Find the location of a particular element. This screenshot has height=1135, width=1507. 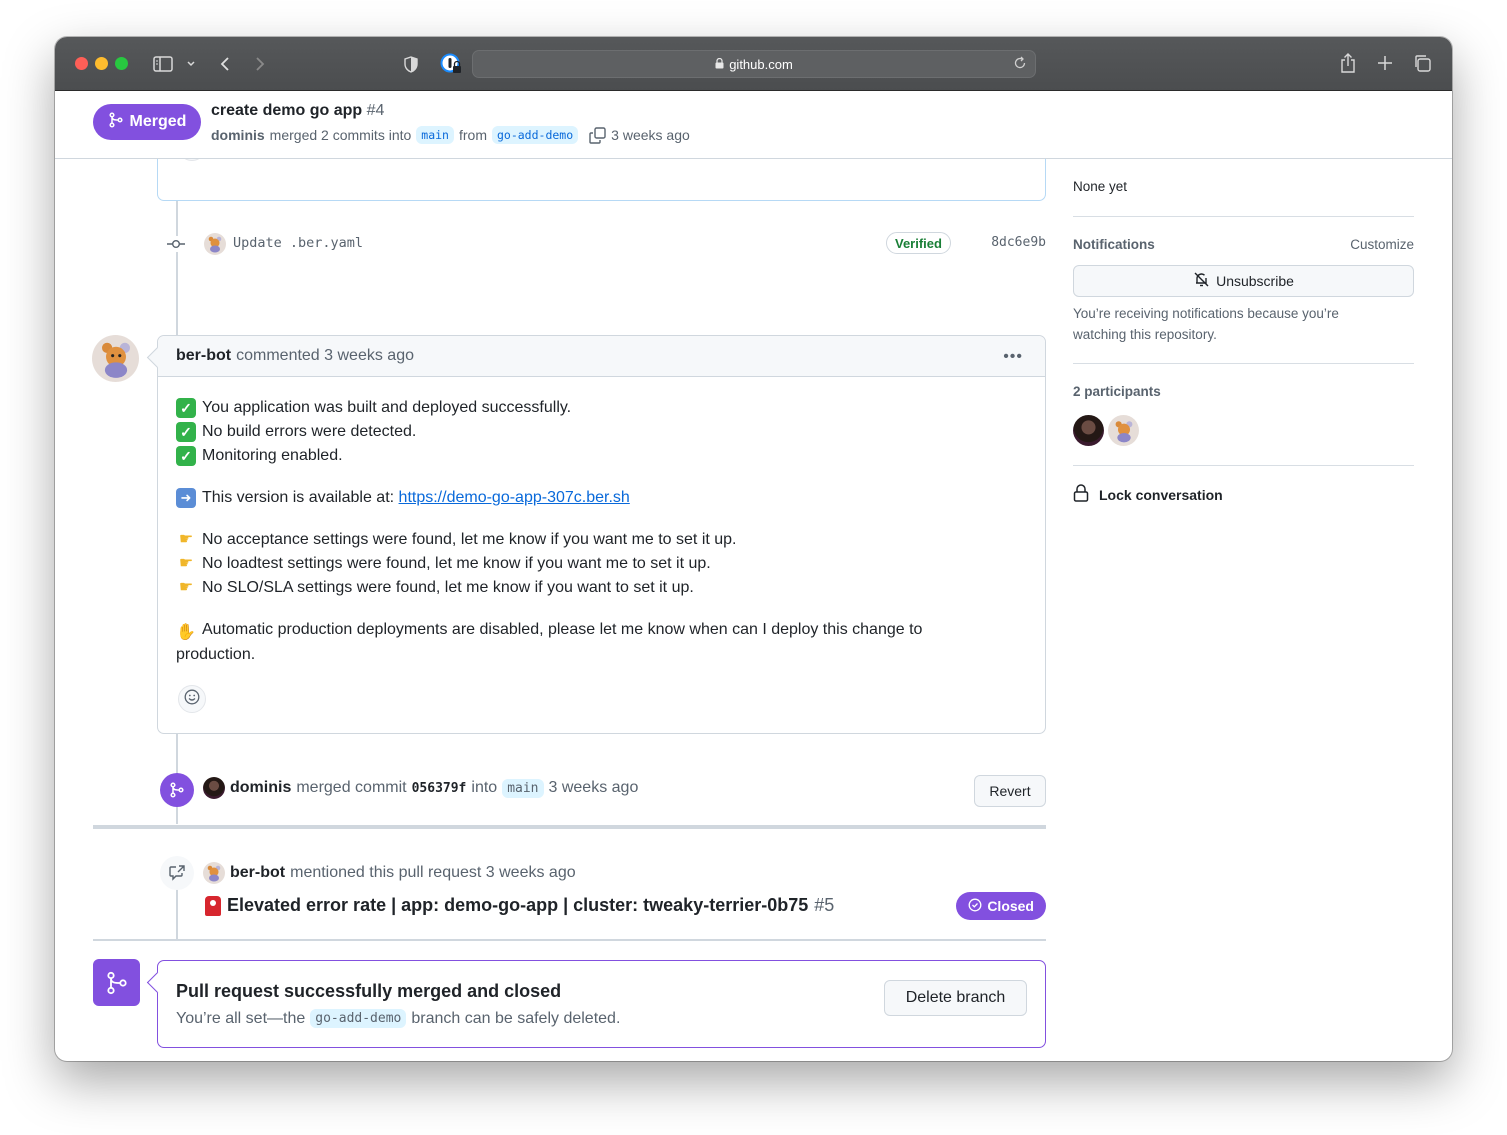

git-commit-icon is located at coordinates (176, 244).